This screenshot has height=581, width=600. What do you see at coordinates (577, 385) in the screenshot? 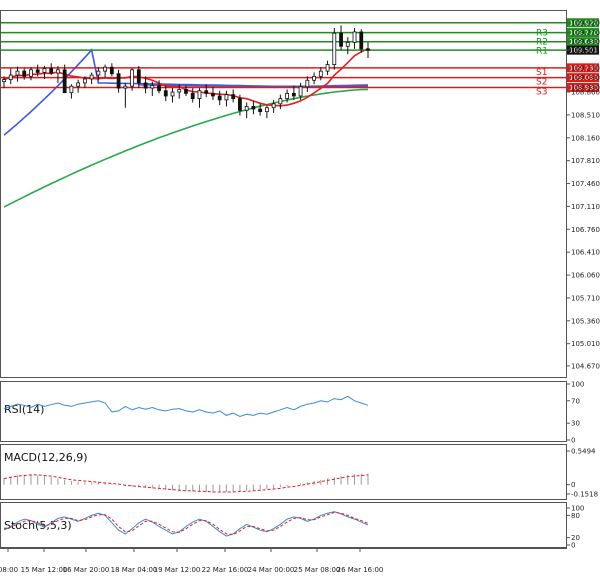
I see `rsi-g-tick-label: 100` at bounding box center [577, 385].